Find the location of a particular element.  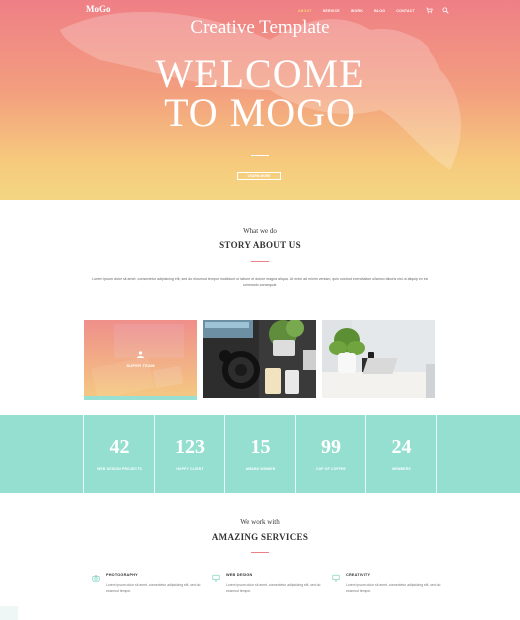

service-title: WEB DESIGN is located at coordinates (239, 575).